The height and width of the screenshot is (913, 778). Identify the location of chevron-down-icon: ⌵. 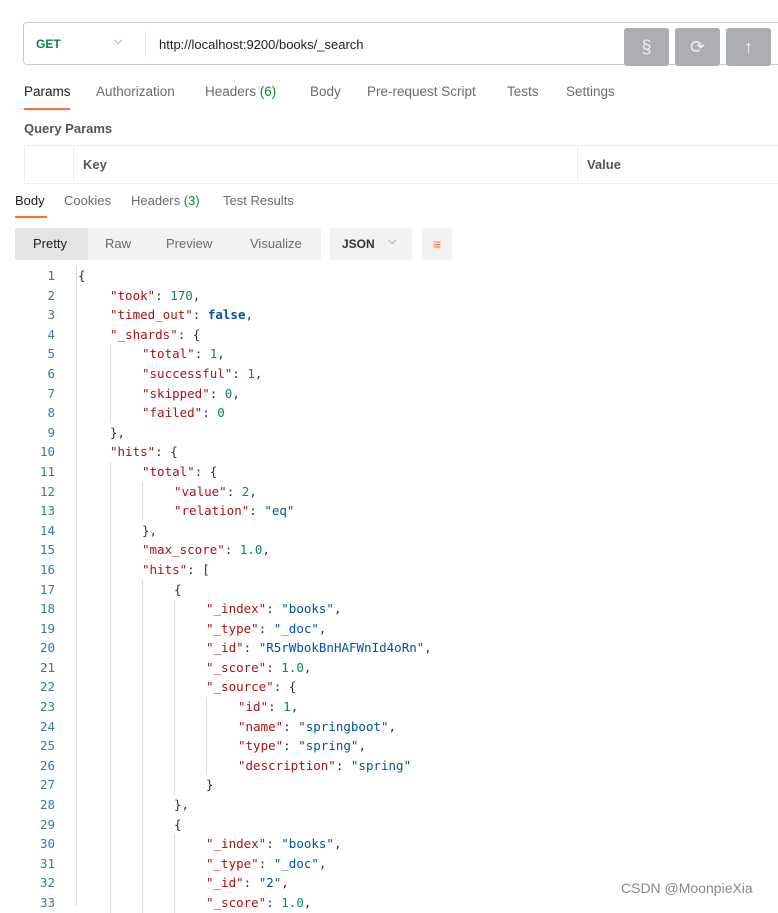
(118, 41).